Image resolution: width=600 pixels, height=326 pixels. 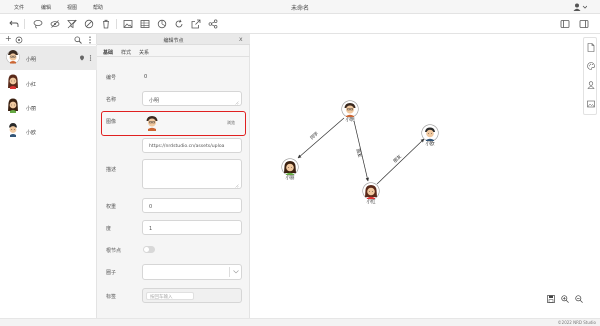 What do you see at coordinates (48, 83) in the screenshot?
I see `node-list-item: 小红` at bounding box center [48, 83].